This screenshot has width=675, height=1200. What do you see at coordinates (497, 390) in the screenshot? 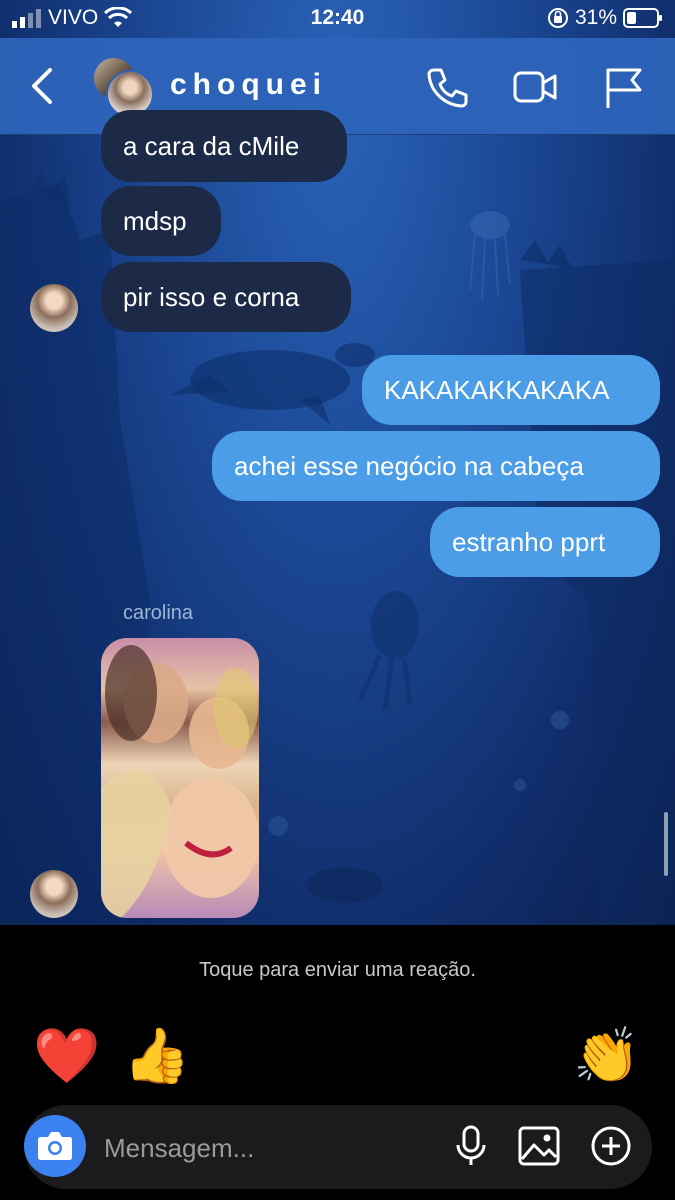
I see `message-text: KAKAKAKKAKAKA` at bounding box center [497, 390].